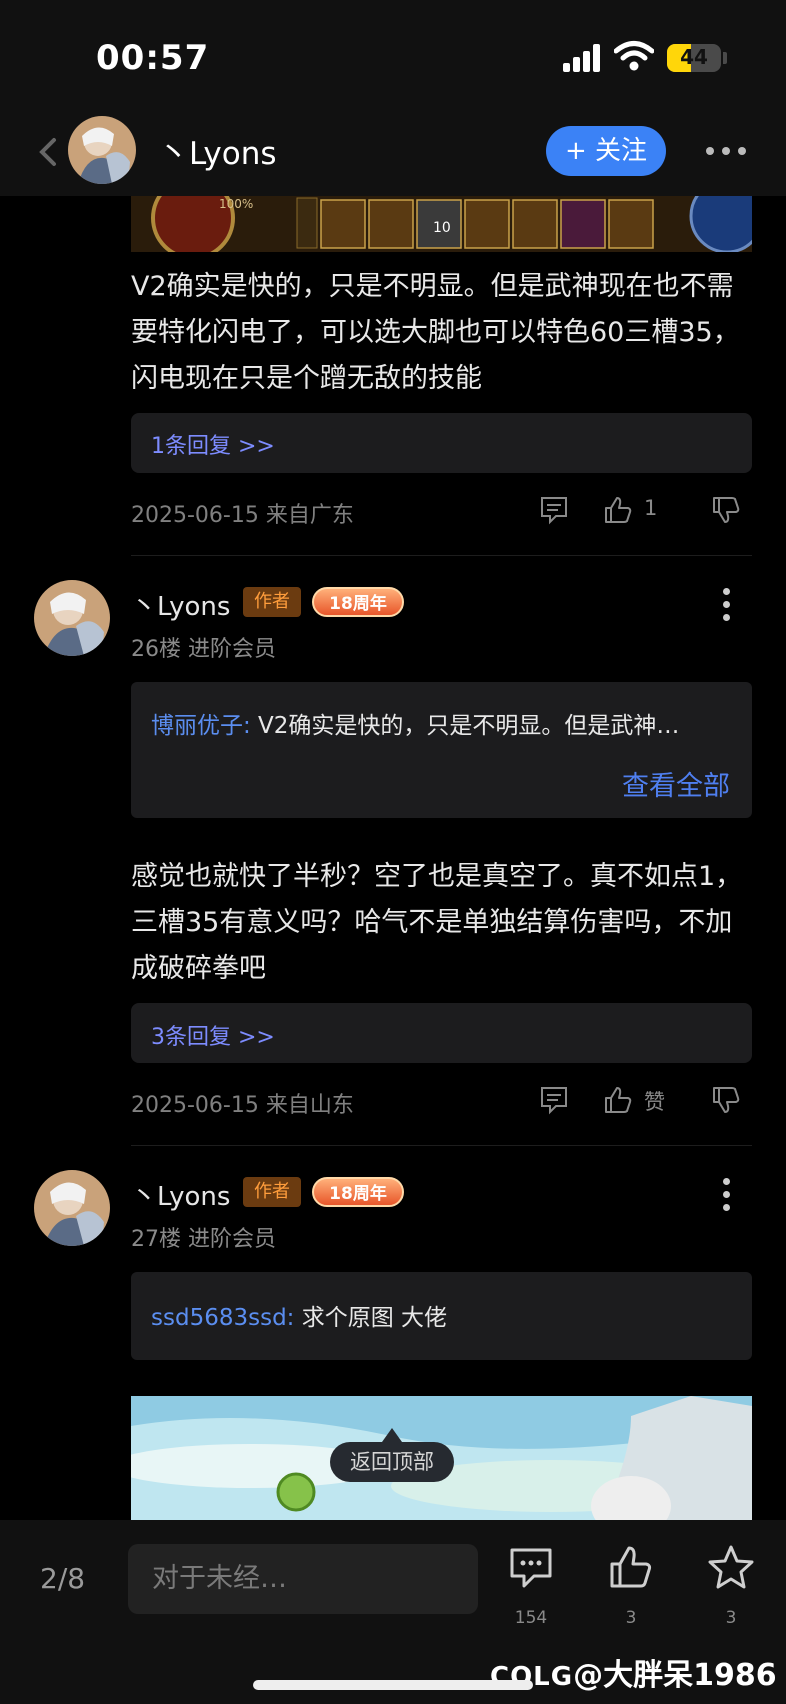  What do you see at coordinates (392, 1435) in the screenshot?
I see `back-to-top-pointer` at bounding box center [392, 1435].